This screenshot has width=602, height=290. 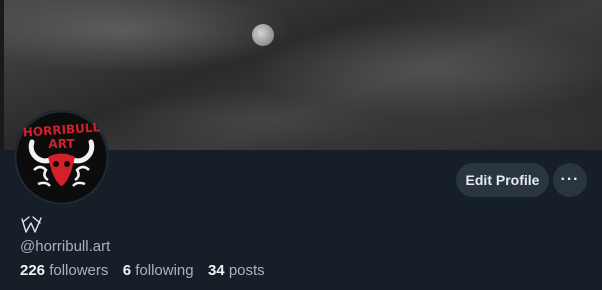 What do you see at coordinates (33, 270) in the screenshot?
I see `followers-count: 226` at bounding box center [33, 270].